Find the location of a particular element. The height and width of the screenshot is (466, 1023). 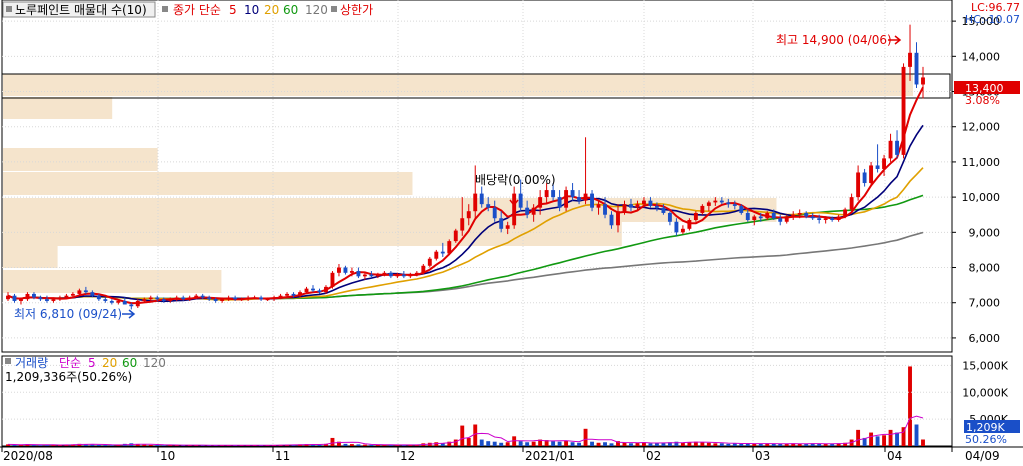

volume-ma-period: 5 is located at coordinates (92, 363).